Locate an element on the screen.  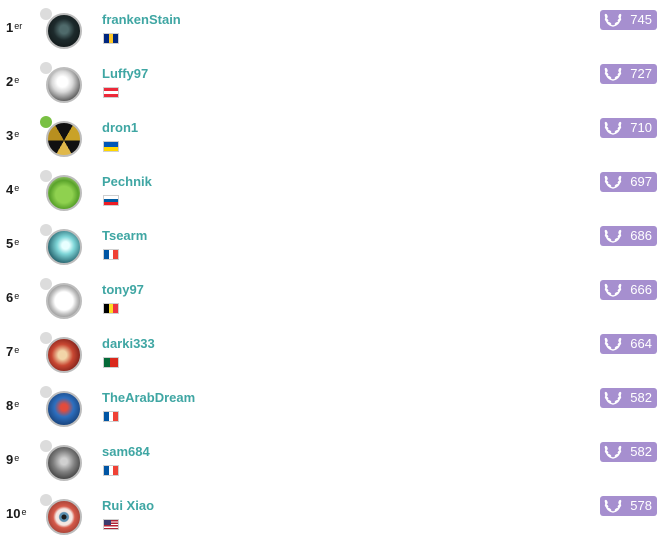
score-badge: 745 is located at coordinates (628, 20).